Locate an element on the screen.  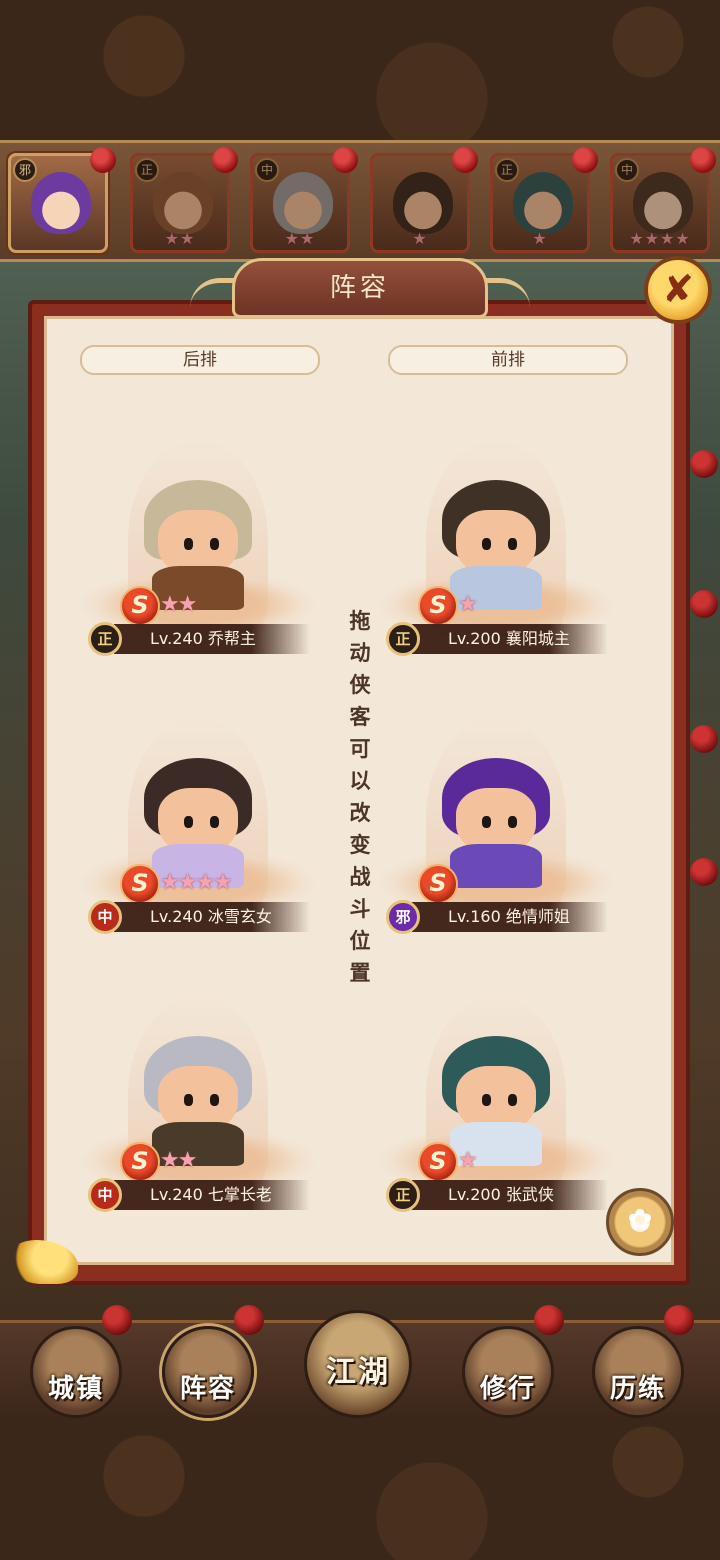
hero-name-level: Lv.200 张武侠 is located at coordinates (510, 1195).